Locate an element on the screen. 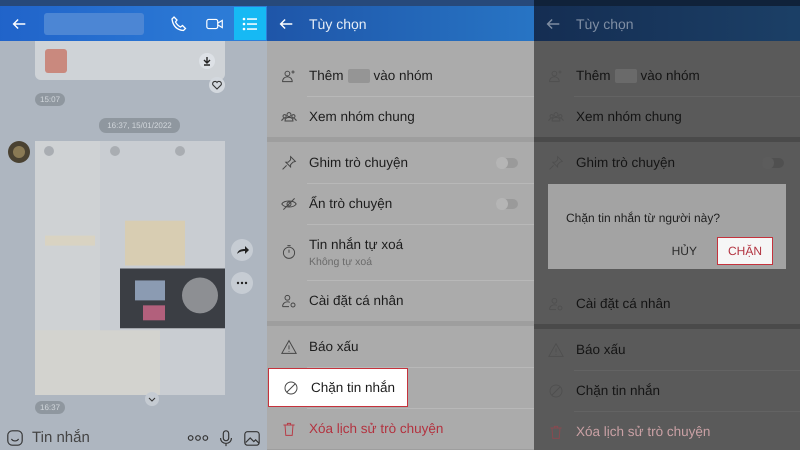  menu-item: Xem nhóm chung is located at coordinates (400, 116).